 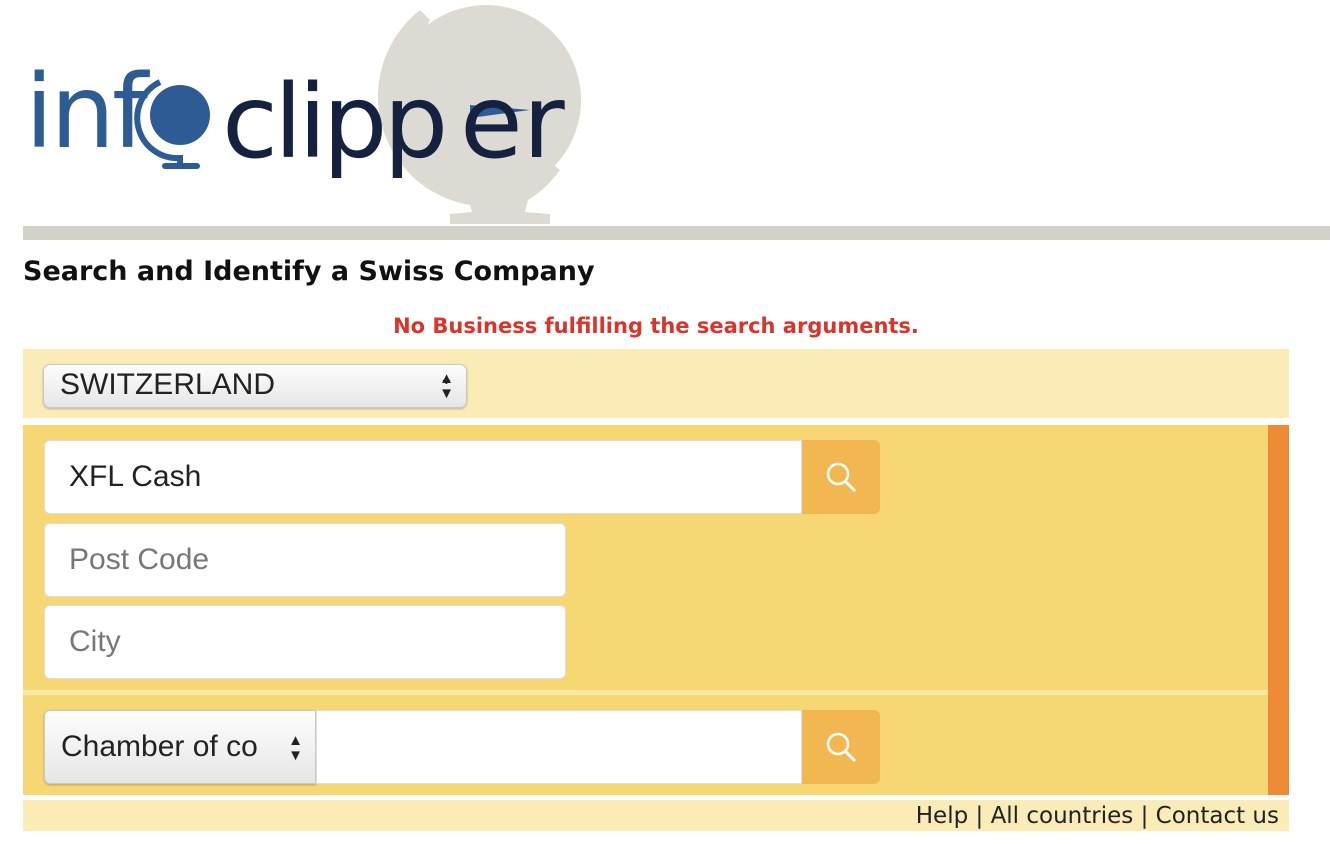 I want to click on country-select-value: SWITZERLAND, so click(x=168, y=384).